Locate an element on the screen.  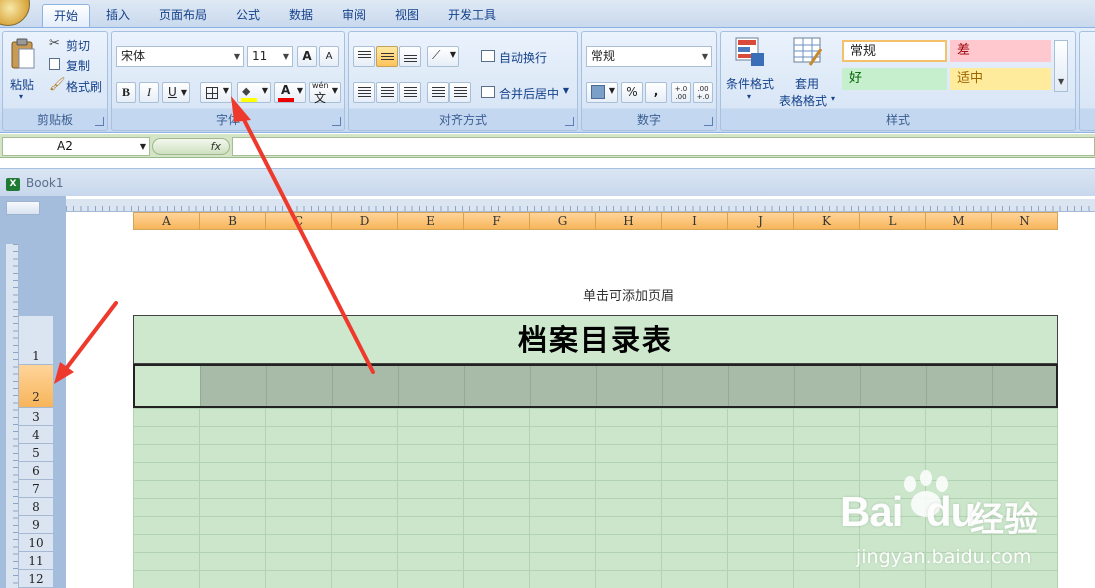
cell-d2 is located at coordinates (366, 386).